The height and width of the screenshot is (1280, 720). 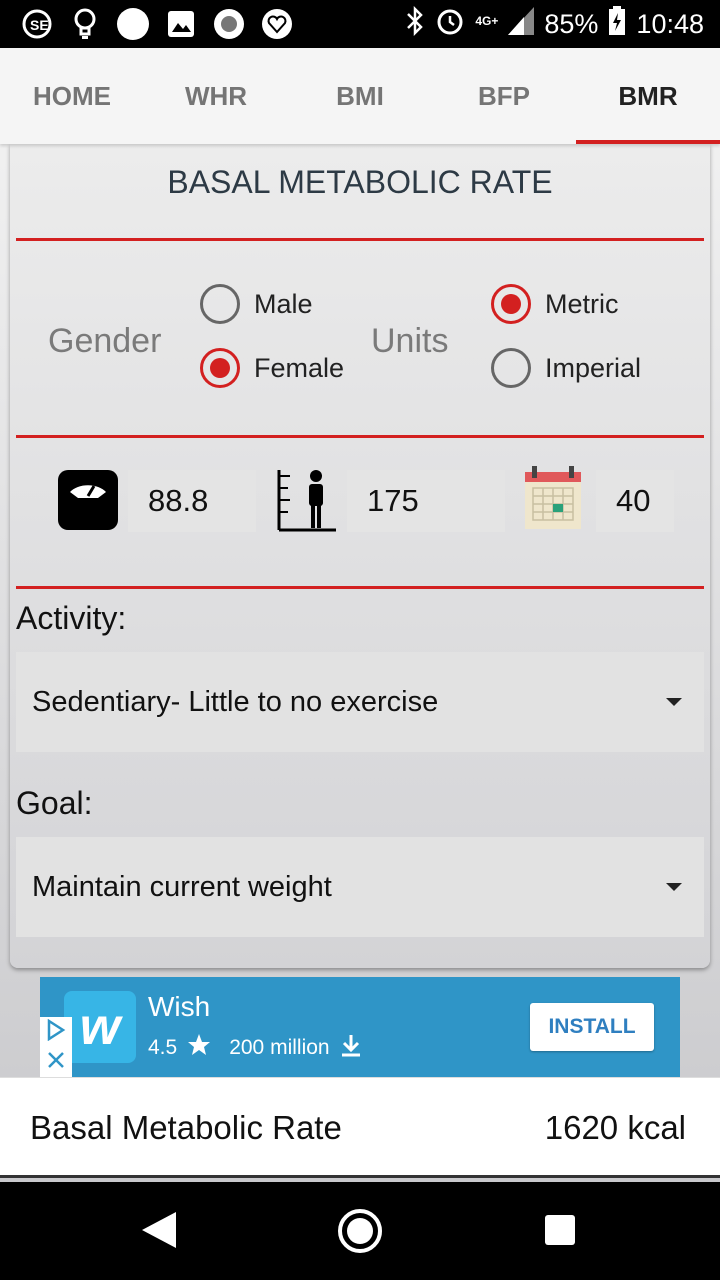 What do you see at coordinates (593, 367) in the screenshot?
I see `radio-imperial-label: Imperial` at bounding box center [593, 367].